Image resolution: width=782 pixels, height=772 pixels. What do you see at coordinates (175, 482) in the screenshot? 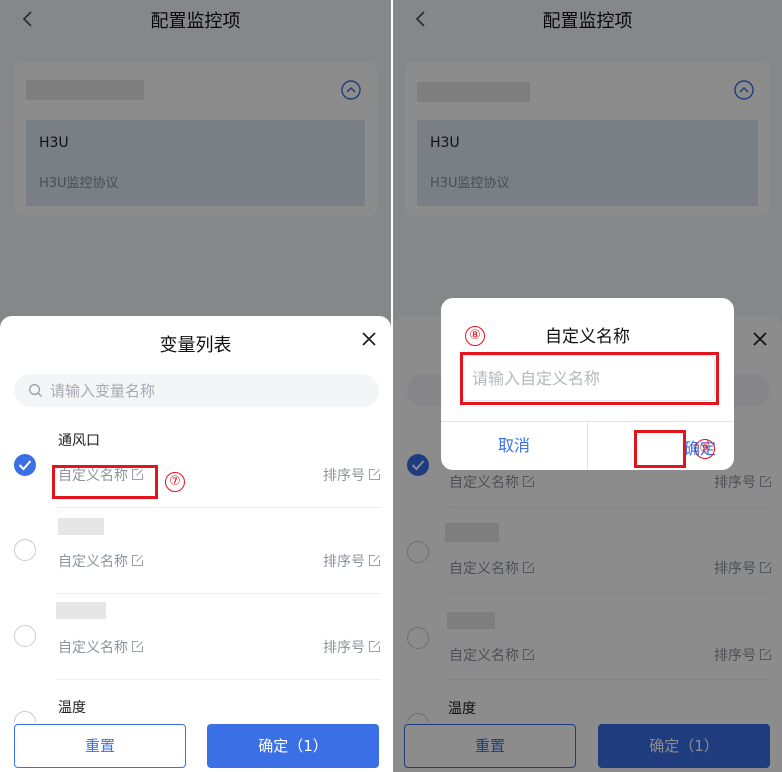
I see `annotation-marker: ⑦` at bounding box center [175, 482].